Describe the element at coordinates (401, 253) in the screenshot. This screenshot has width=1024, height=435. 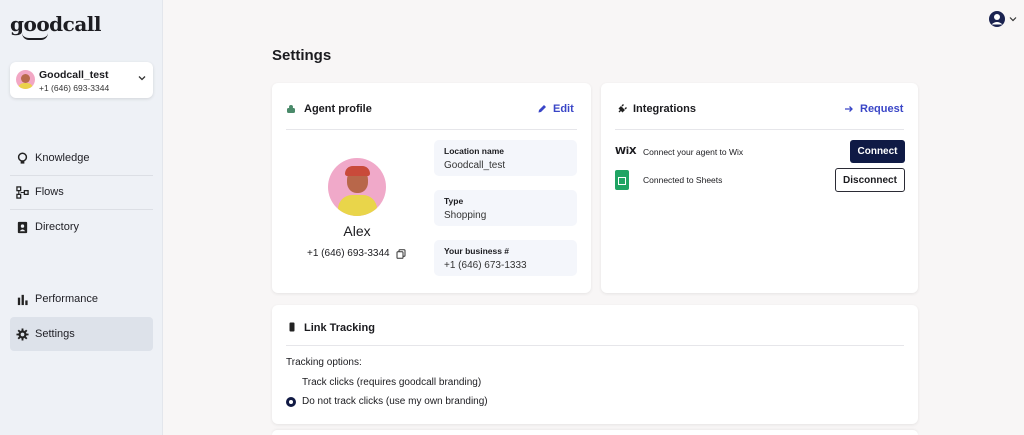
I see `copy-icon` at that location.